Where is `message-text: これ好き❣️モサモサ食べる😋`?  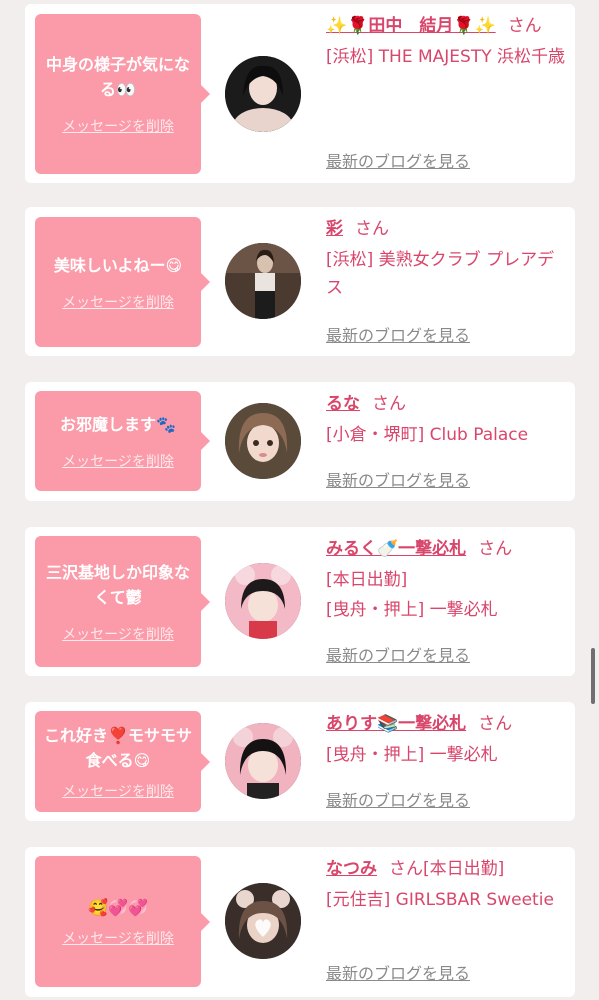
message-text: これ好き❣️モサモサ食べる😋 is located at coordinates (118, 747).